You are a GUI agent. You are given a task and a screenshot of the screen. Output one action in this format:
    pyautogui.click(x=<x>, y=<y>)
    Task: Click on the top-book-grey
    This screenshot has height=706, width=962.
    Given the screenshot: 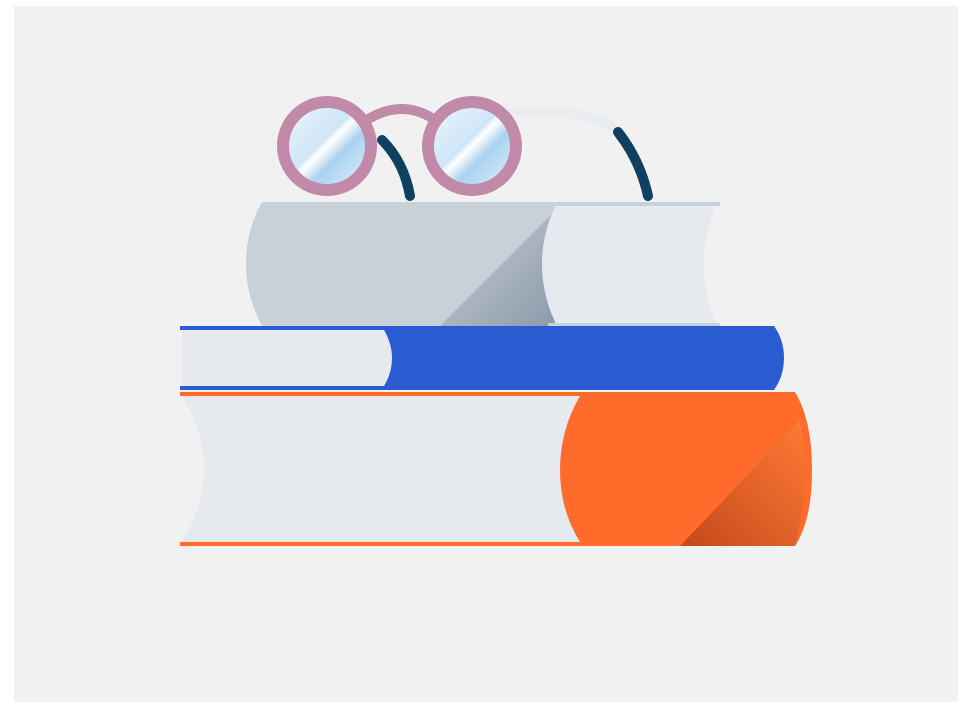 What is the action you would take?
    pyautogui.click(x=483, y=264)
    